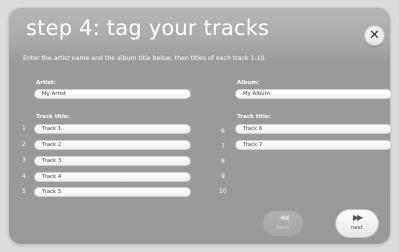  Describe the element at coordinates (112, 129) in the screenshot. I see `track-1-input: Track 1` at that location.